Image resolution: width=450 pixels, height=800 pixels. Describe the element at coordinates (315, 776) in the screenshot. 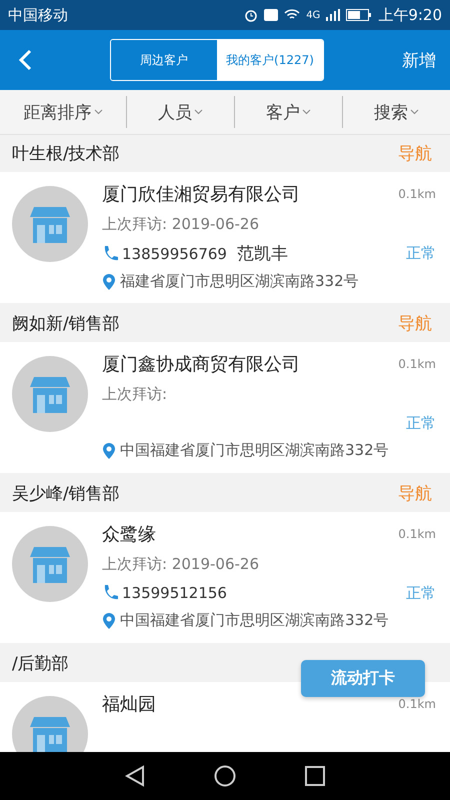

I see `recents-icon` at that location.